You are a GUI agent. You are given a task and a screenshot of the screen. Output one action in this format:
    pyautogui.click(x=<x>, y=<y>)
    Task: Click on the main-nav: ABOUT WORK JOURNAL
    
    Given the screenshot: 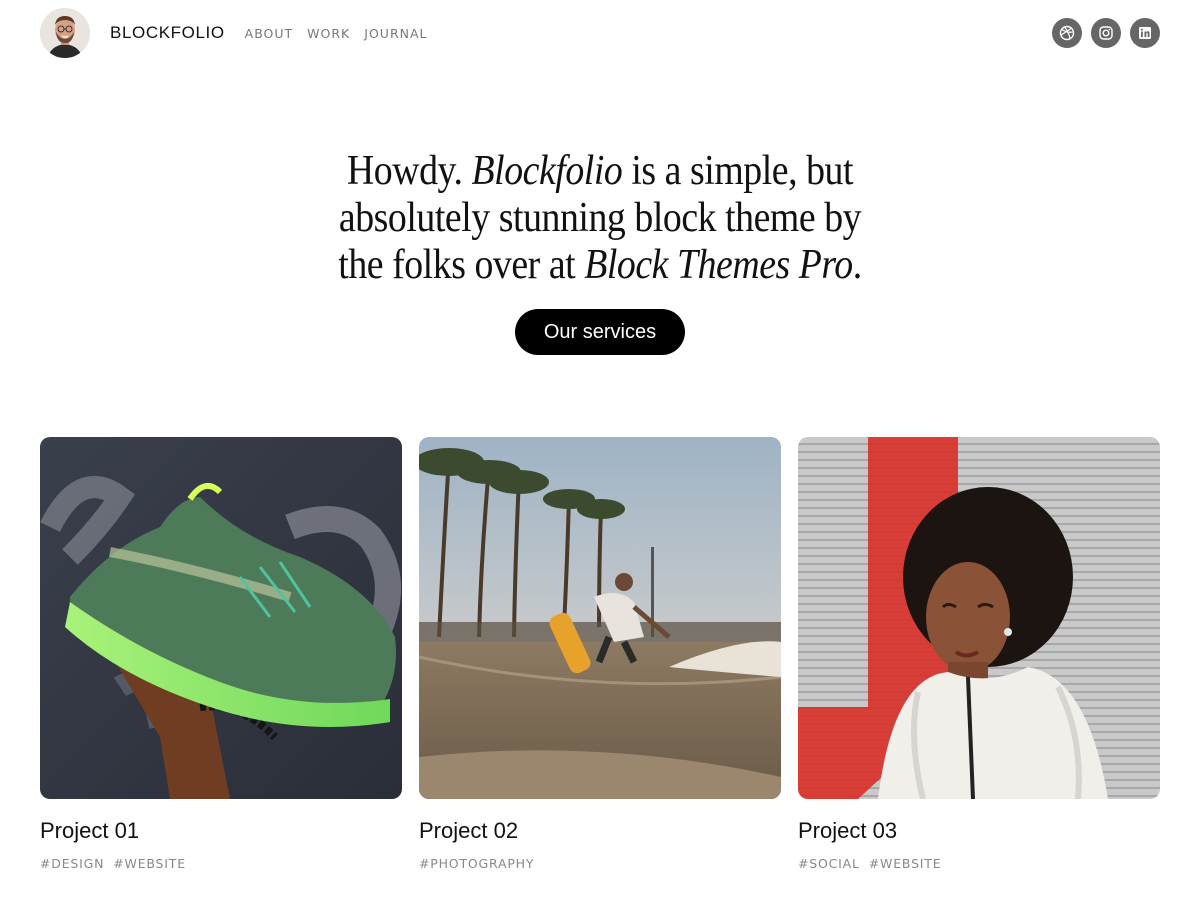 What is the action you would take?
    pyautogui.click(x=336, y=33)
    